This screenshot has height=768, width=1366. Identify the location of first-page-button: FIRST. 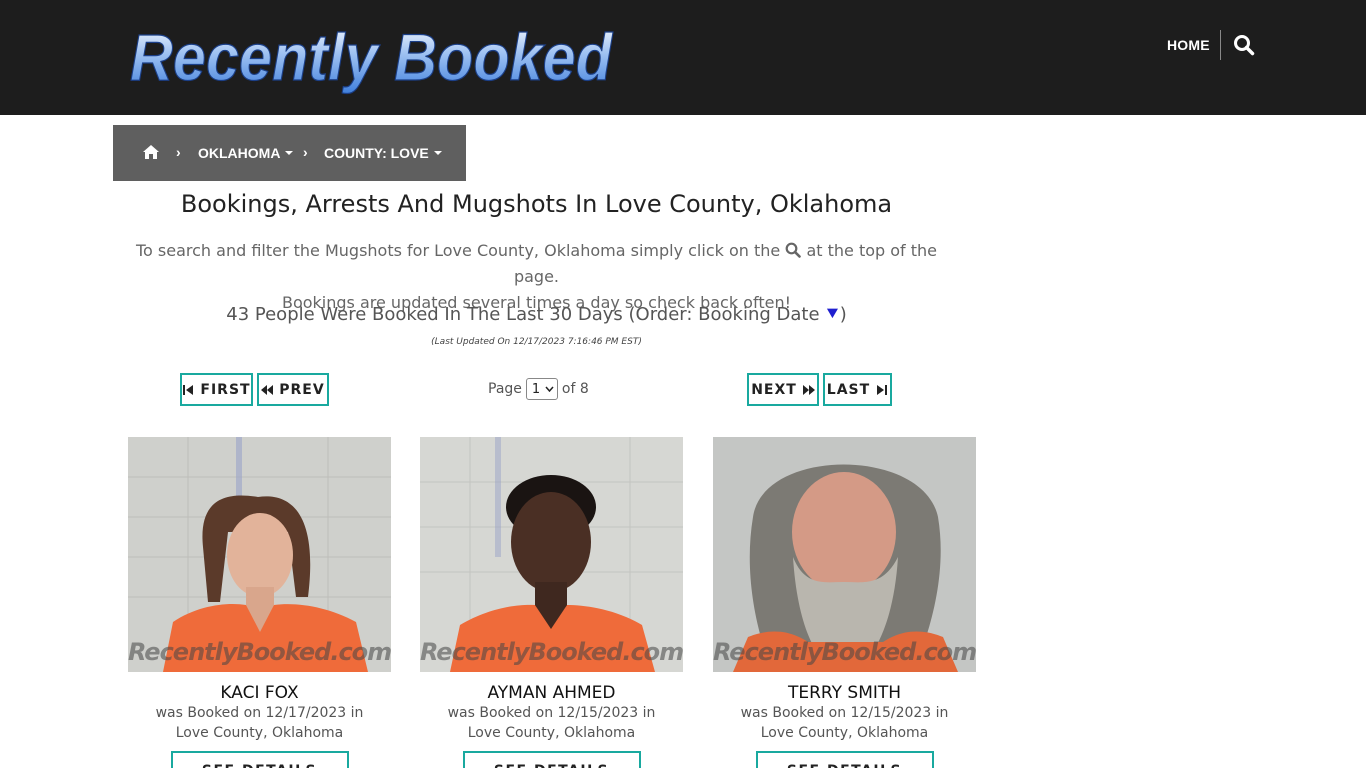
(216, 389).